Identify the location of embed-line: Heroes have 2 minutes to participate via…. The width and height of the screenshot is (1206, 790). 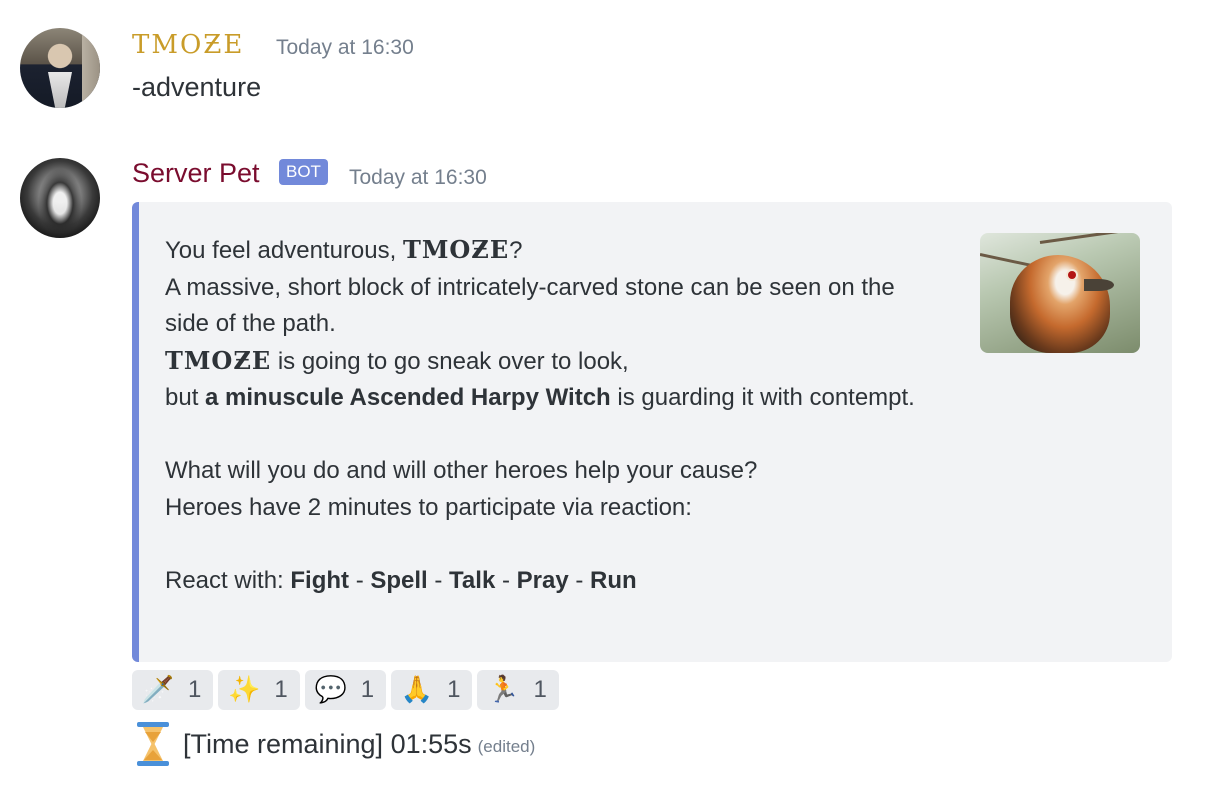
(428, 507).